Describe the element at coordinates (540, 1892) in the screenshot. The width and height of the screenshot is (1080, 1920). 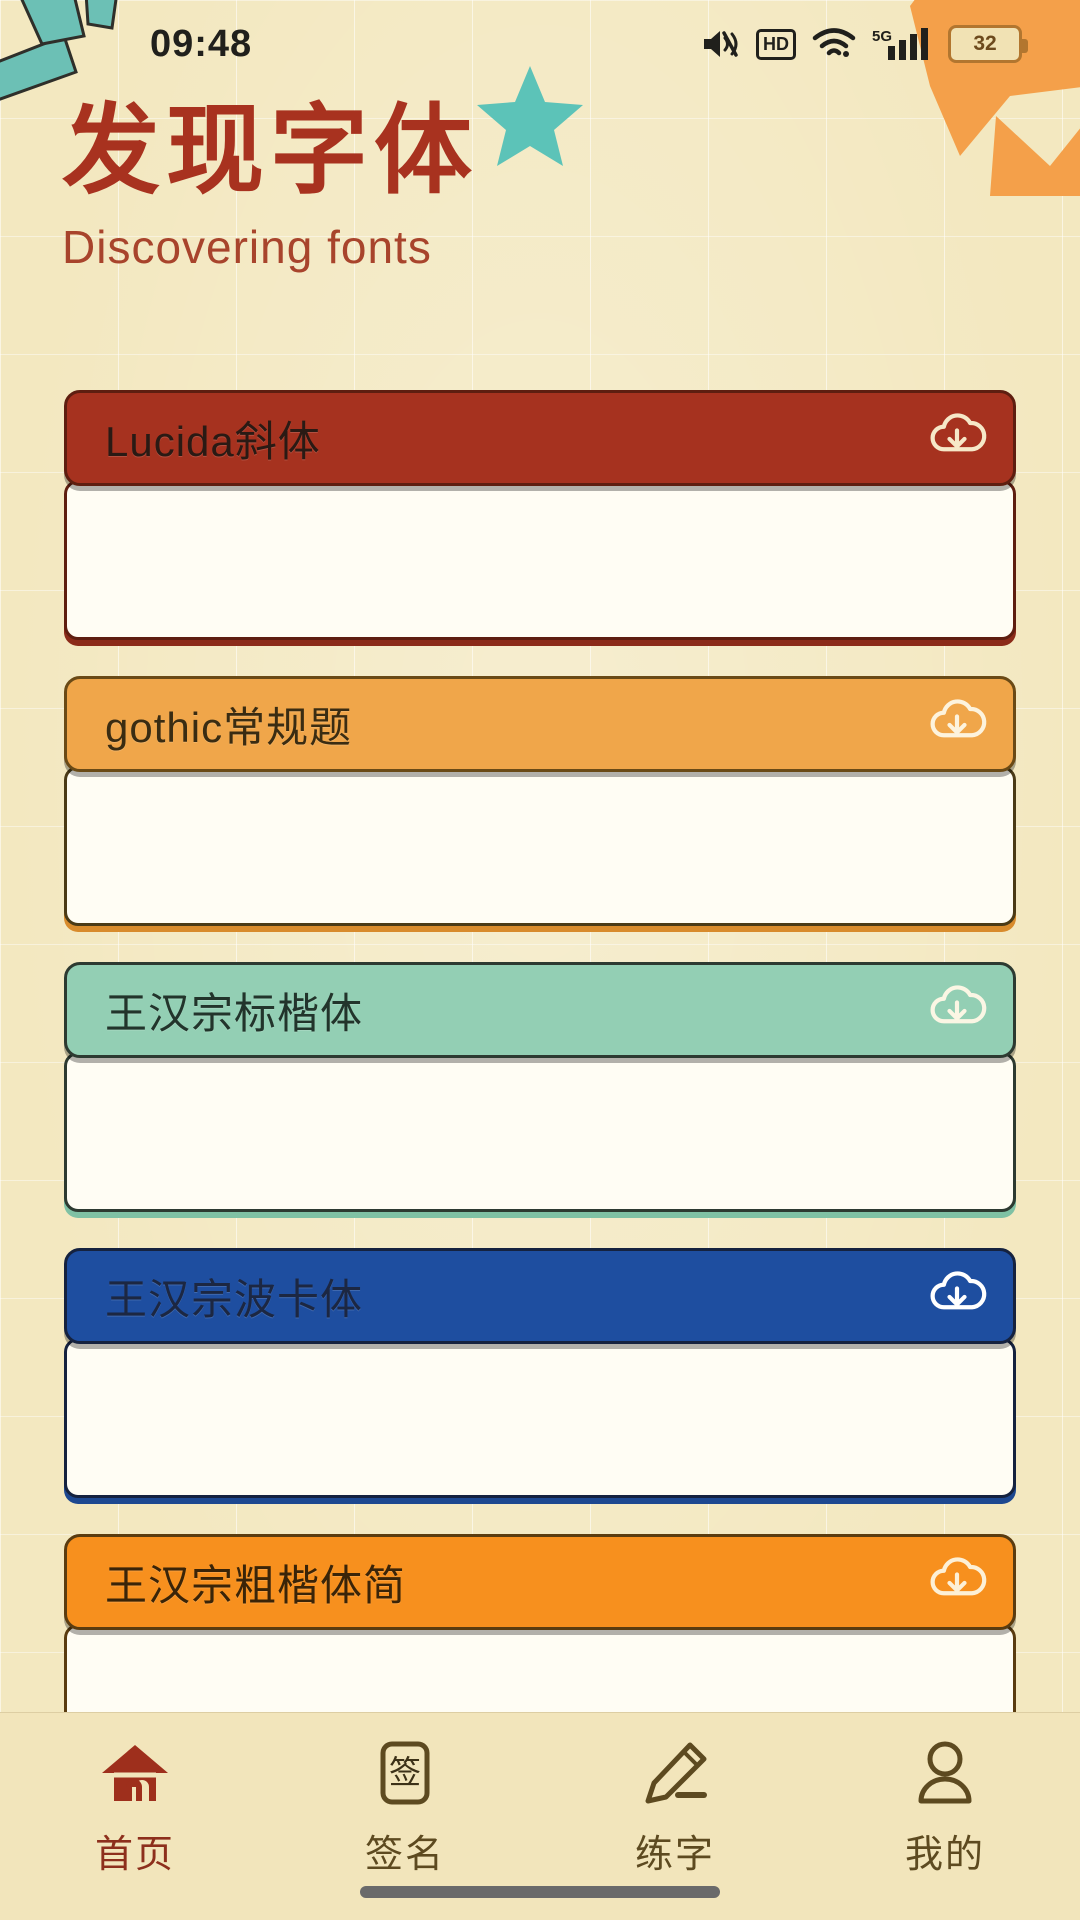
I see `home-indicator` at that location.